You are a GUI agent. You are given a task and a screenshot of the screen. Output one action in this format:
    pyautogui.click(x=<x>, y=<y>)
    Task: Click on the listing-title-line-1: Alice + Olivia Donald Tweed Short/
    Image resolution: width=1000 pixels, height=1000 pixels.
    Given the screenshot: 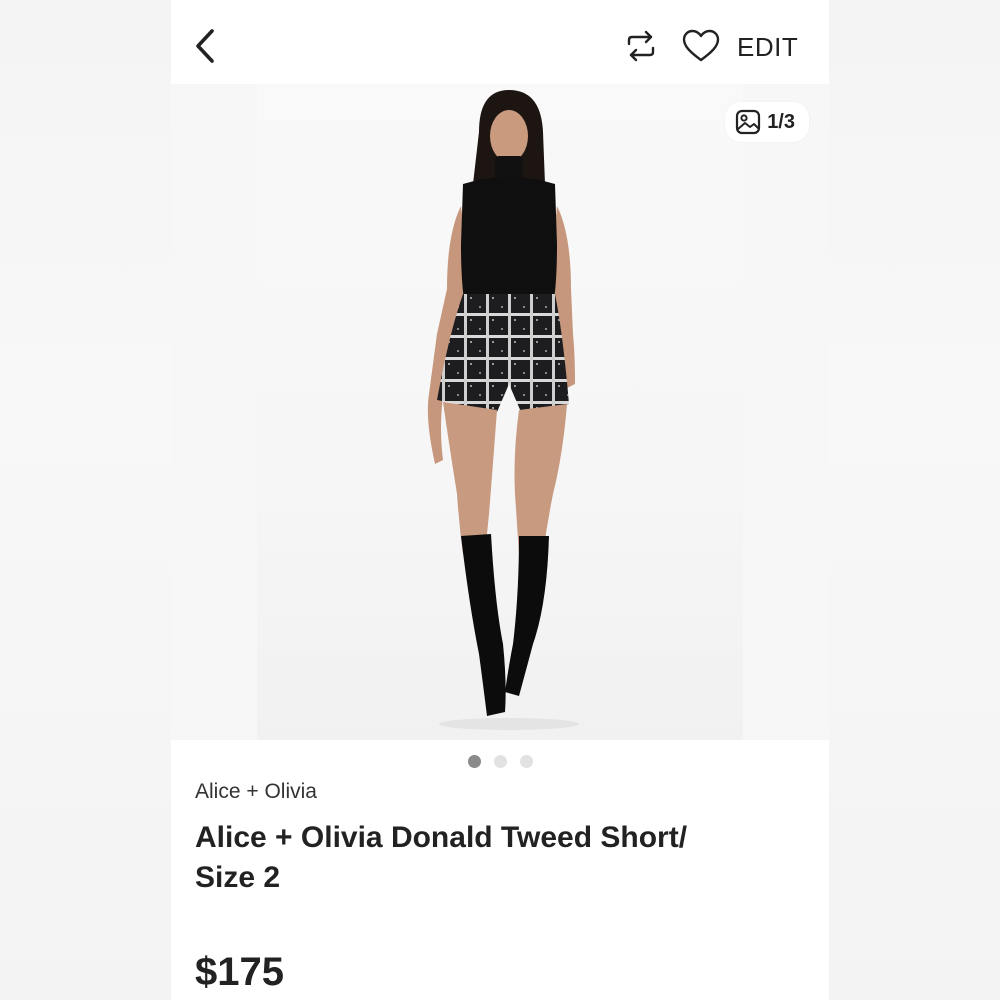 What is the action you would take?
    pyautogui.click(x=441, y=837)
    